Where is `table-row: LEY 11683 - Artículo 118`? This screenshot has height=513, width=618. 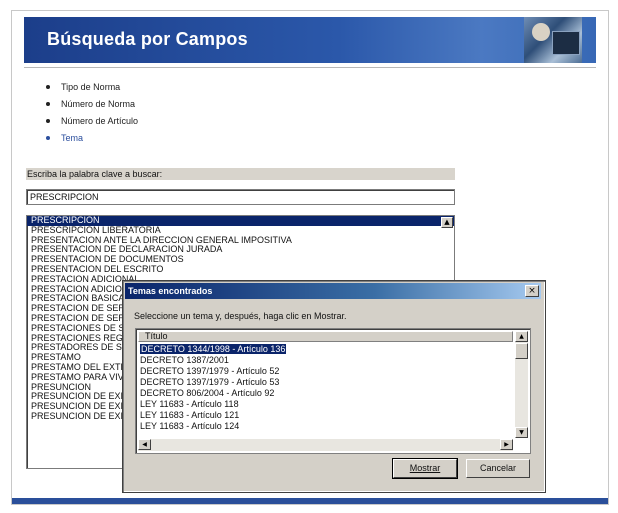
table-row: LEY 11683 - Artículo 118 is located at coordinates (325, 404).